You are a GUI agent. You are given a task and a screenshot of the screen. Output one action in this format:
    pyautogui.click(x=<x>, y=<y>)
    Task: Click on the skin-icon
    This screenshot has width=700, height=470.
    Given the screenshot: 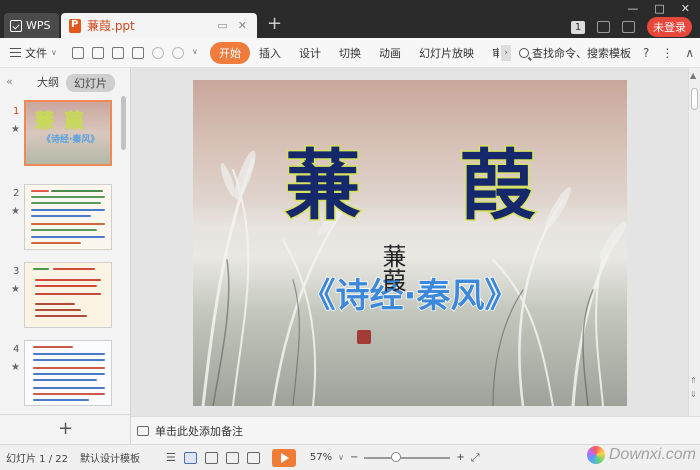 What is the action you would take?
    pyautogui.click(x=603, y=27)
    